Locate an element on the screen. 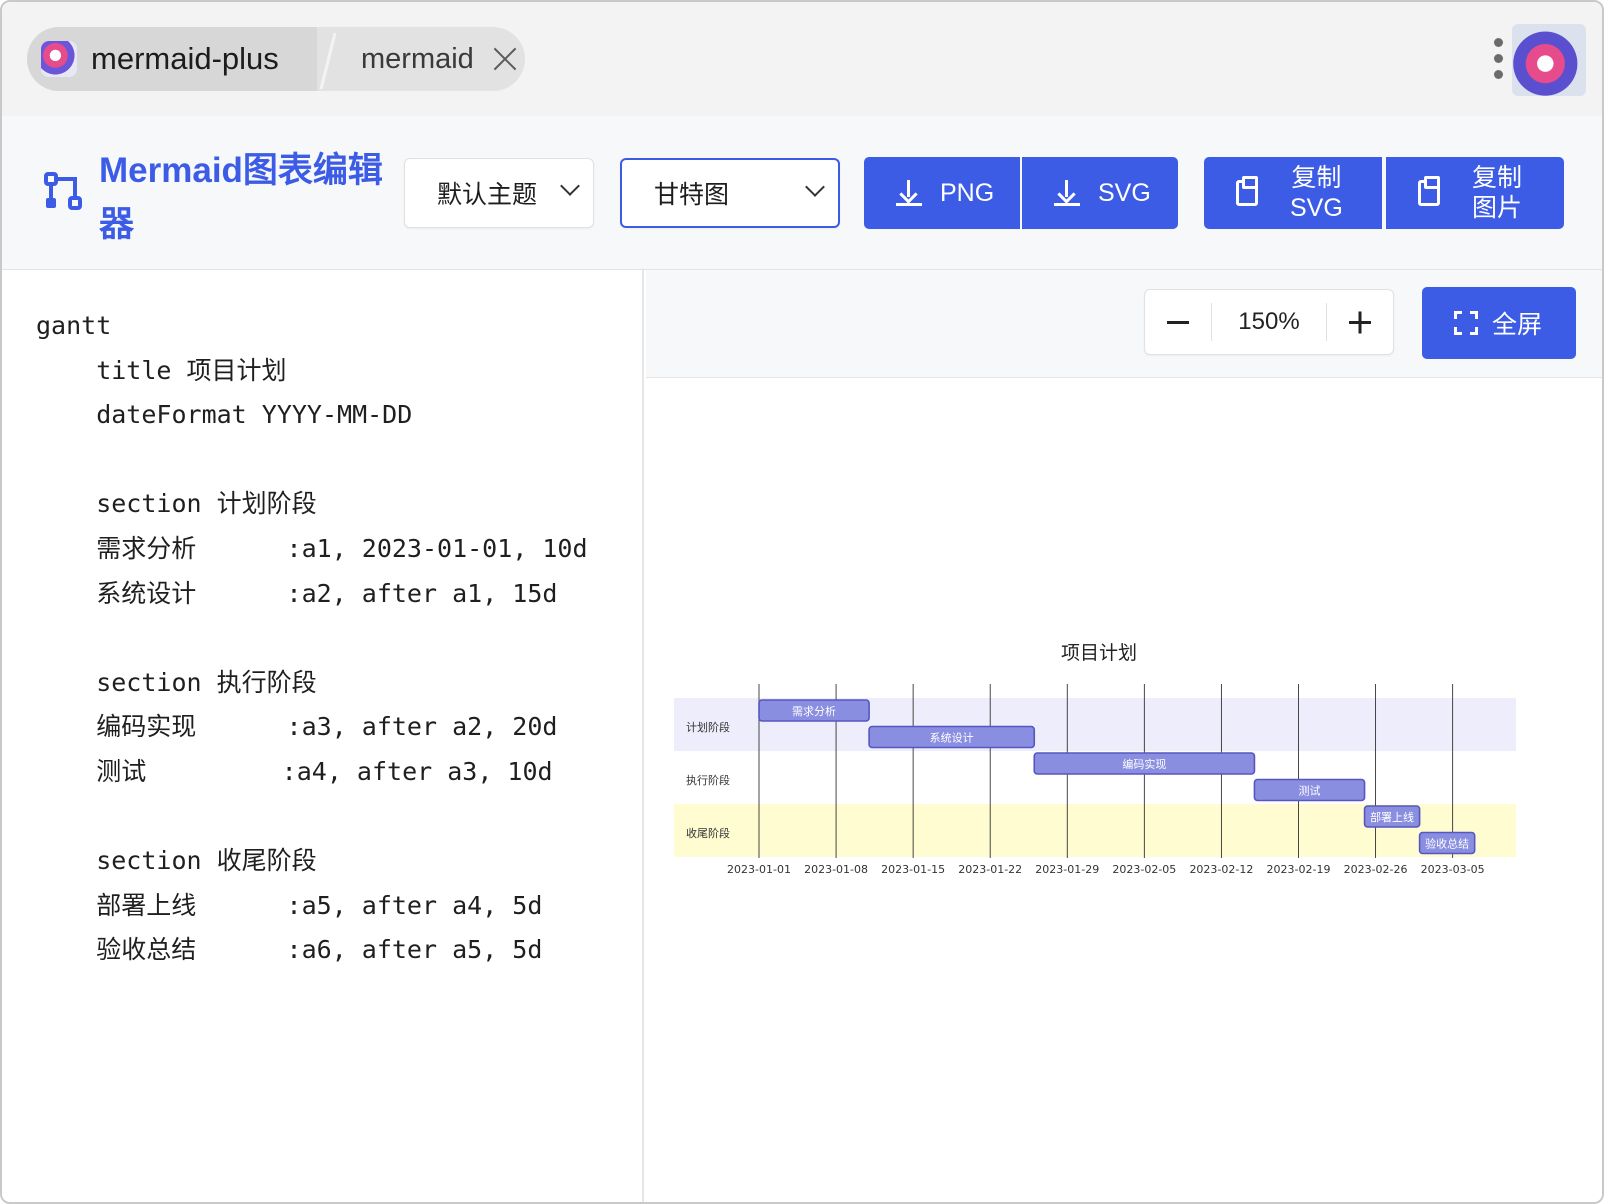  code-line: 测试 :a4, after a3, 10d is located at coordinates (312, 772).